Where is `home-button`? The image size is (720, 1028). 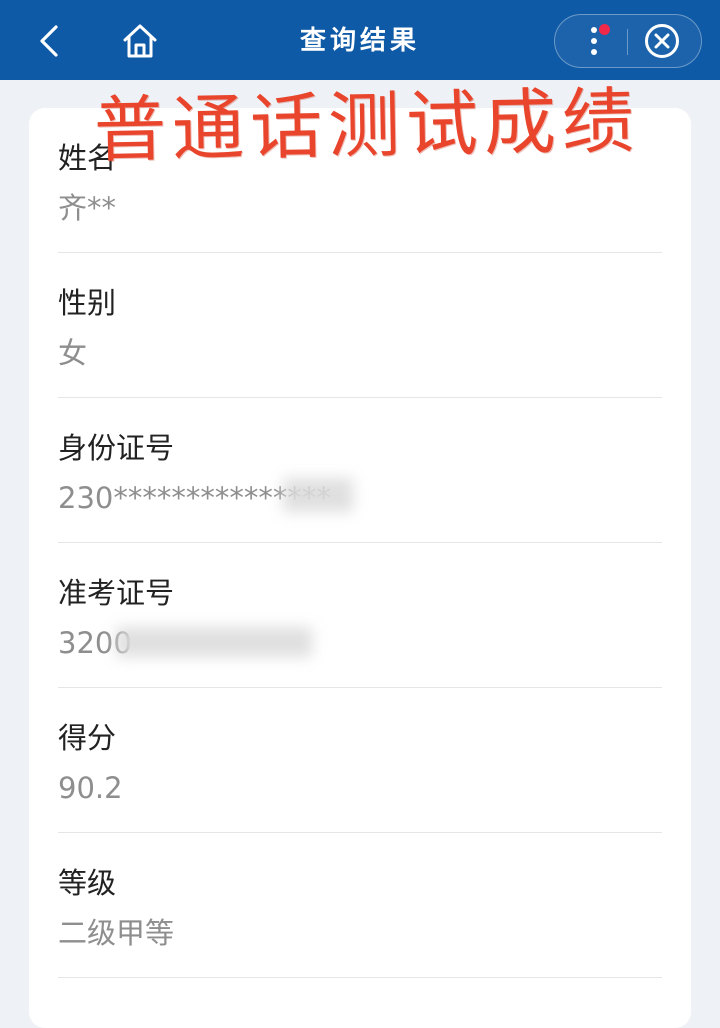
home-button is located at coordinates (140, 41).